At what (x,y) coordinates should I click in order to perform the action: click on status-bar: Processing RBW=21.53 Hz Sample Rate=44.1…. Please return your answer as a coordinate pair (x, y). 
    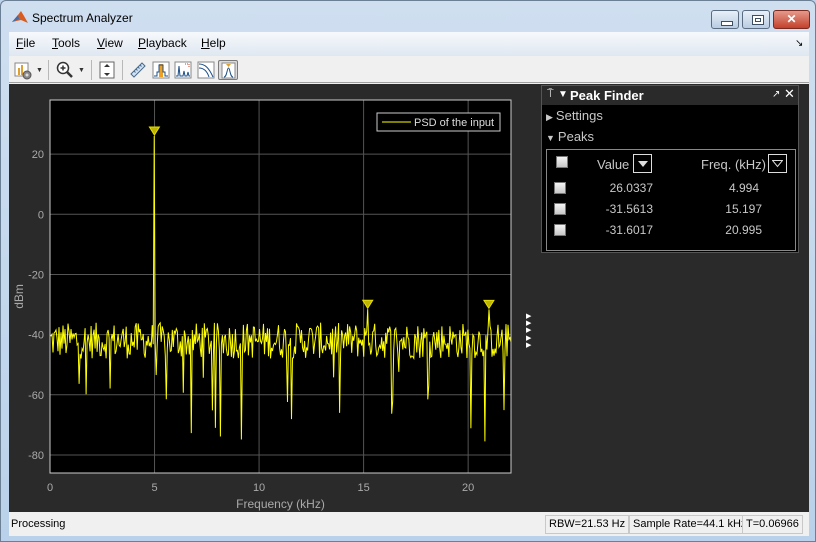
    Looking at the image, I should click on (409, 524).